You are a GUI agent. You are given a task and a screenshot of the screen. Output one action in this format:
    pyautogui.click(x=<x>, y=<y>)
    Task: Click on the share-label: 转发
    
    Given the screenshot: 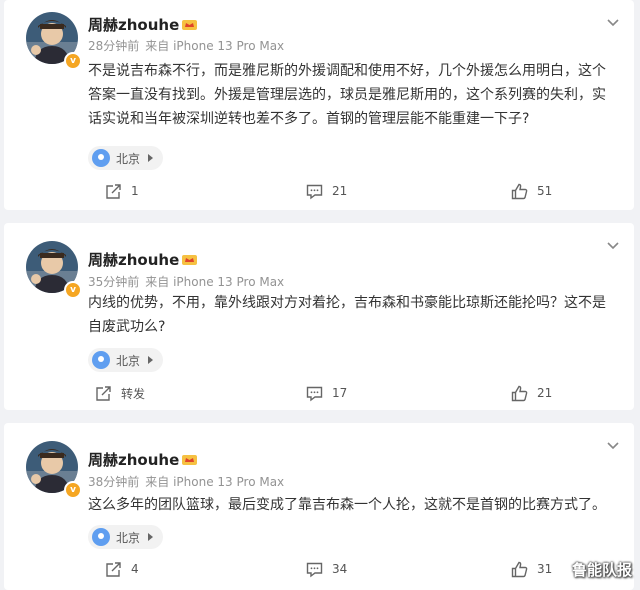 What is the action you would take?
    pyautogui.click(x=133, y=393)
    